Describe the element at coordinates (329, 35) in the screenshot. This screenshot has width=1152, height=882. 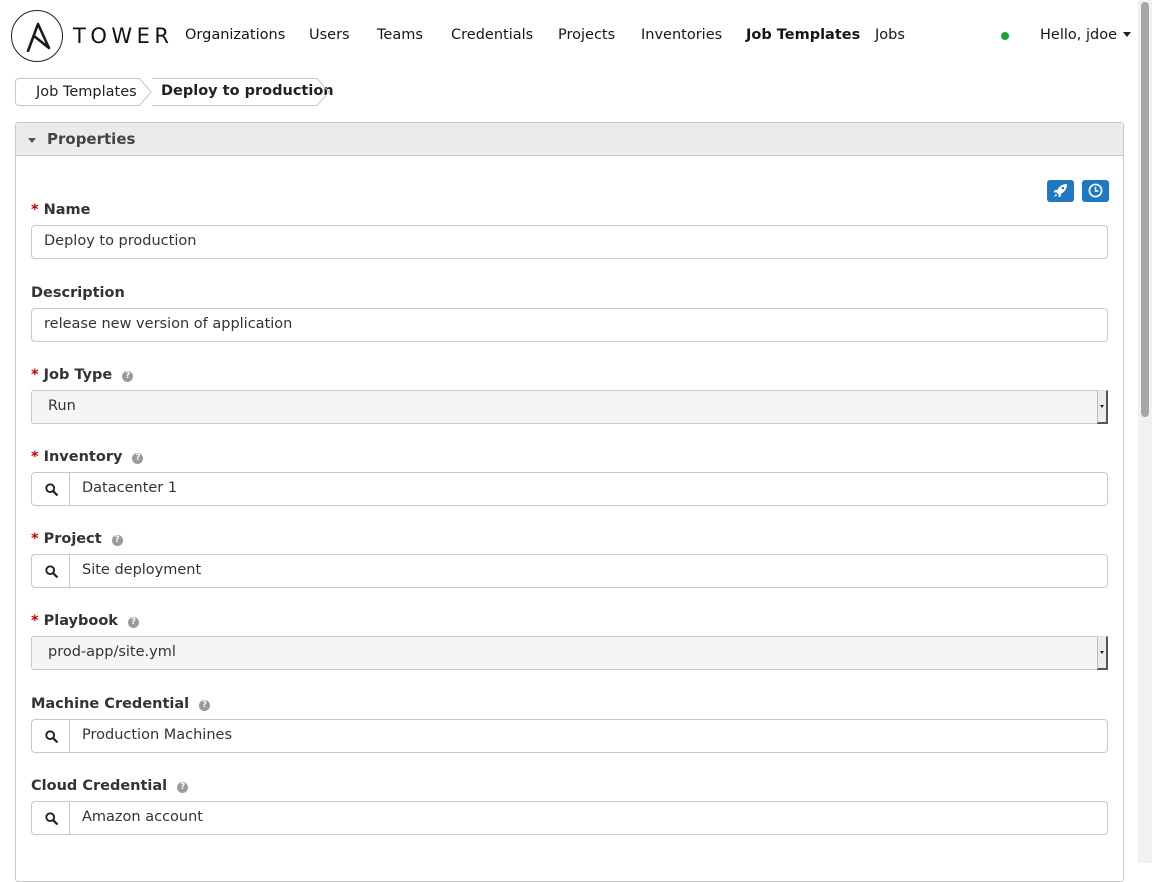
I see `nav-users: Users` at that location.